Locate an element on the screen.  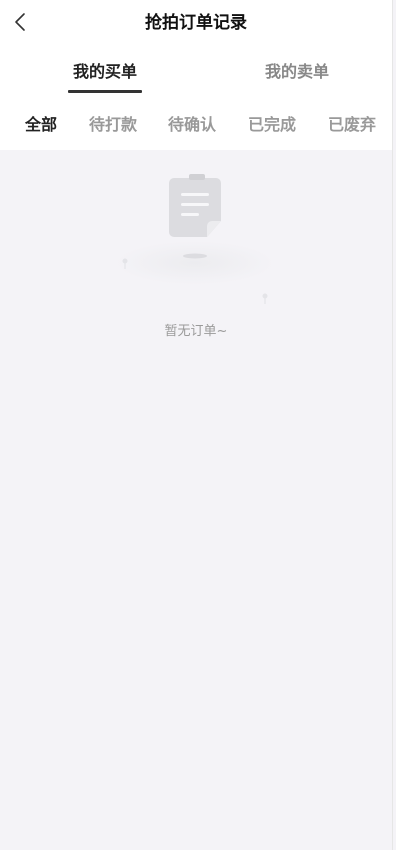
tab-my-buy-orders: 我的买单 is located at coordinates (105, 72).